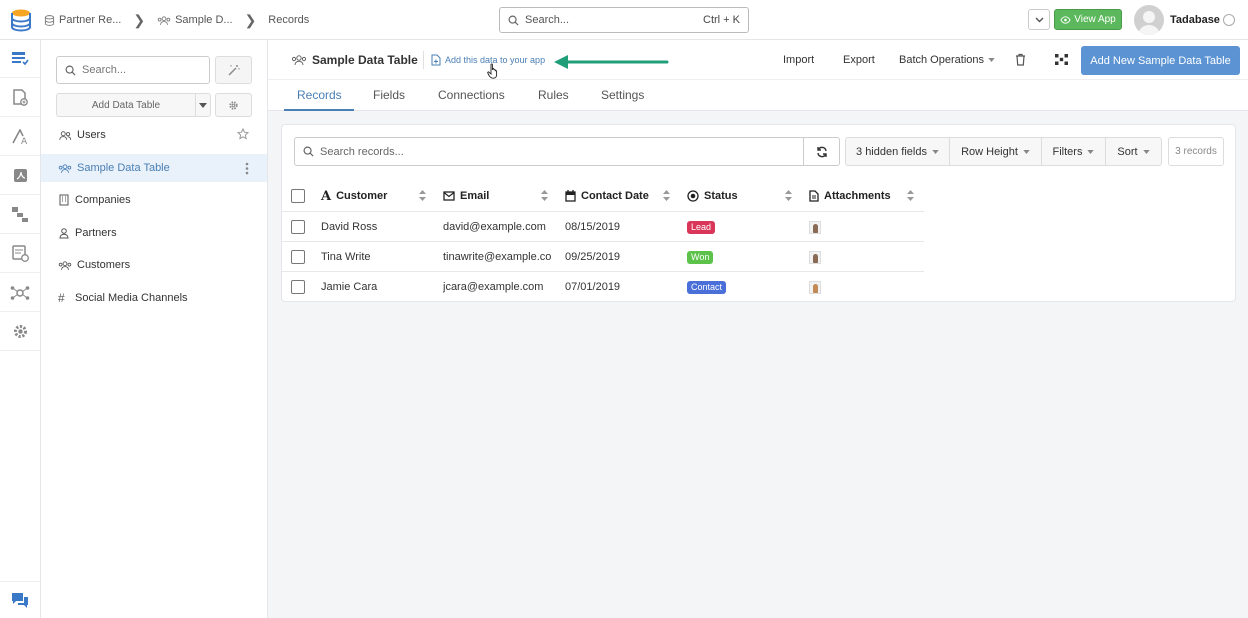 The image size is (1248, 618). I want to click on sidebar-item-companies: Companies, so click(154, 200).